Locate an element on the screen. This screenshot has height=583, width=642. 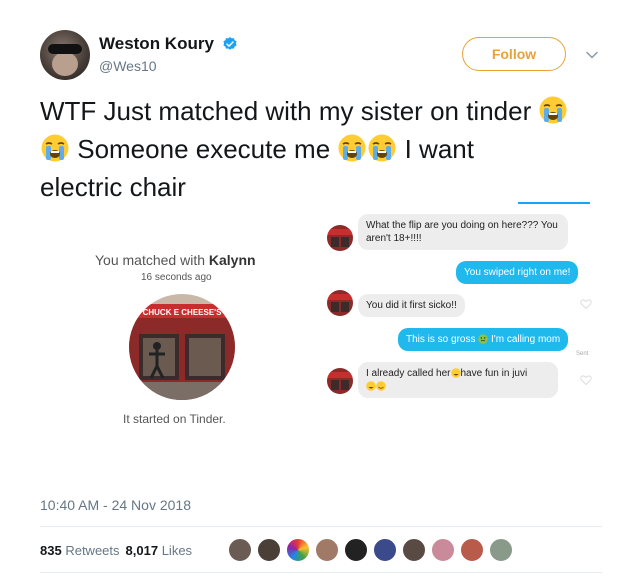
retweets-label: Retweets is located at coordinates (92, 550).